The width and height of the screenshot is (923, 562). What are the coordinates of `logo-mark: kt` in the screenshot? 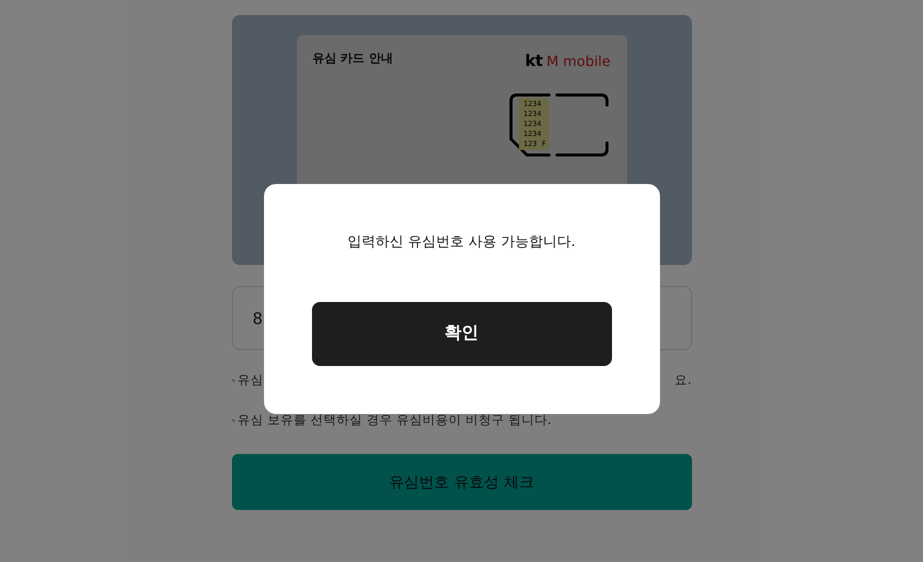 It's located at (533, 61).